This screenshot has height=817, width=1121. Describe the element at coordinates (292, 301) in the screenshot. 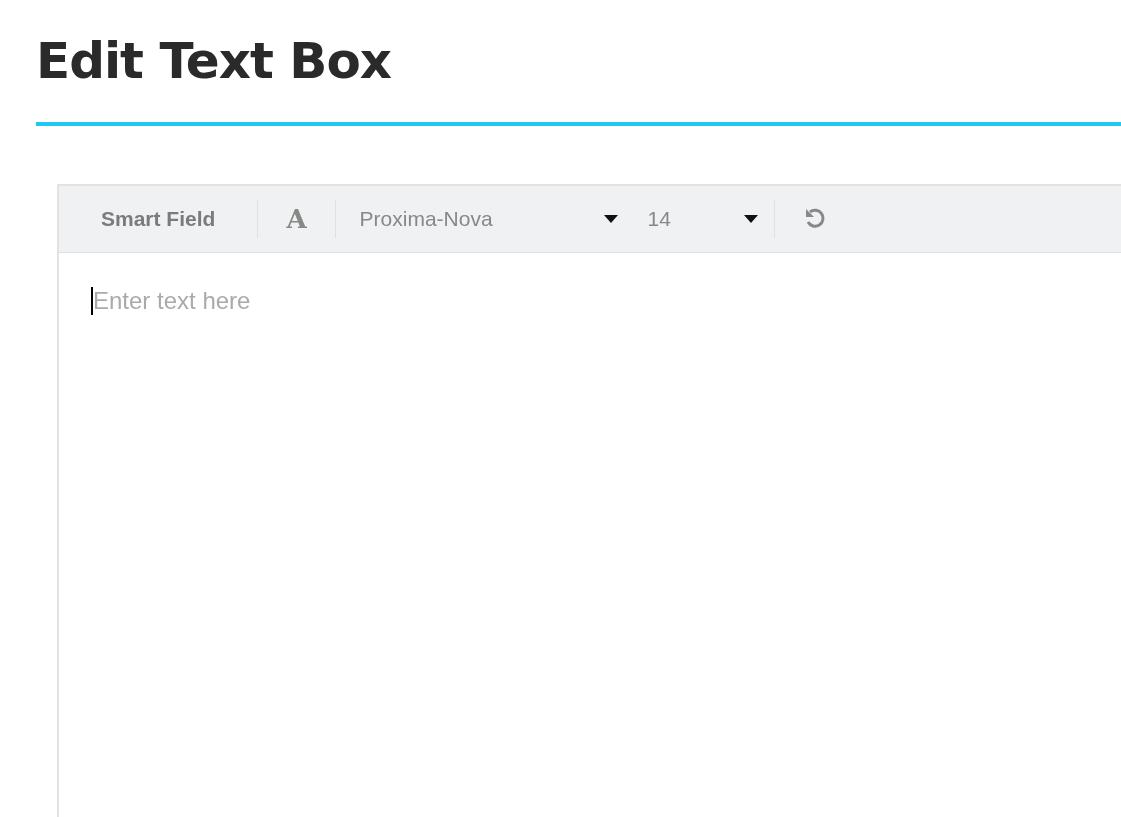

I see `text-input-field: Enter text here` at that location.